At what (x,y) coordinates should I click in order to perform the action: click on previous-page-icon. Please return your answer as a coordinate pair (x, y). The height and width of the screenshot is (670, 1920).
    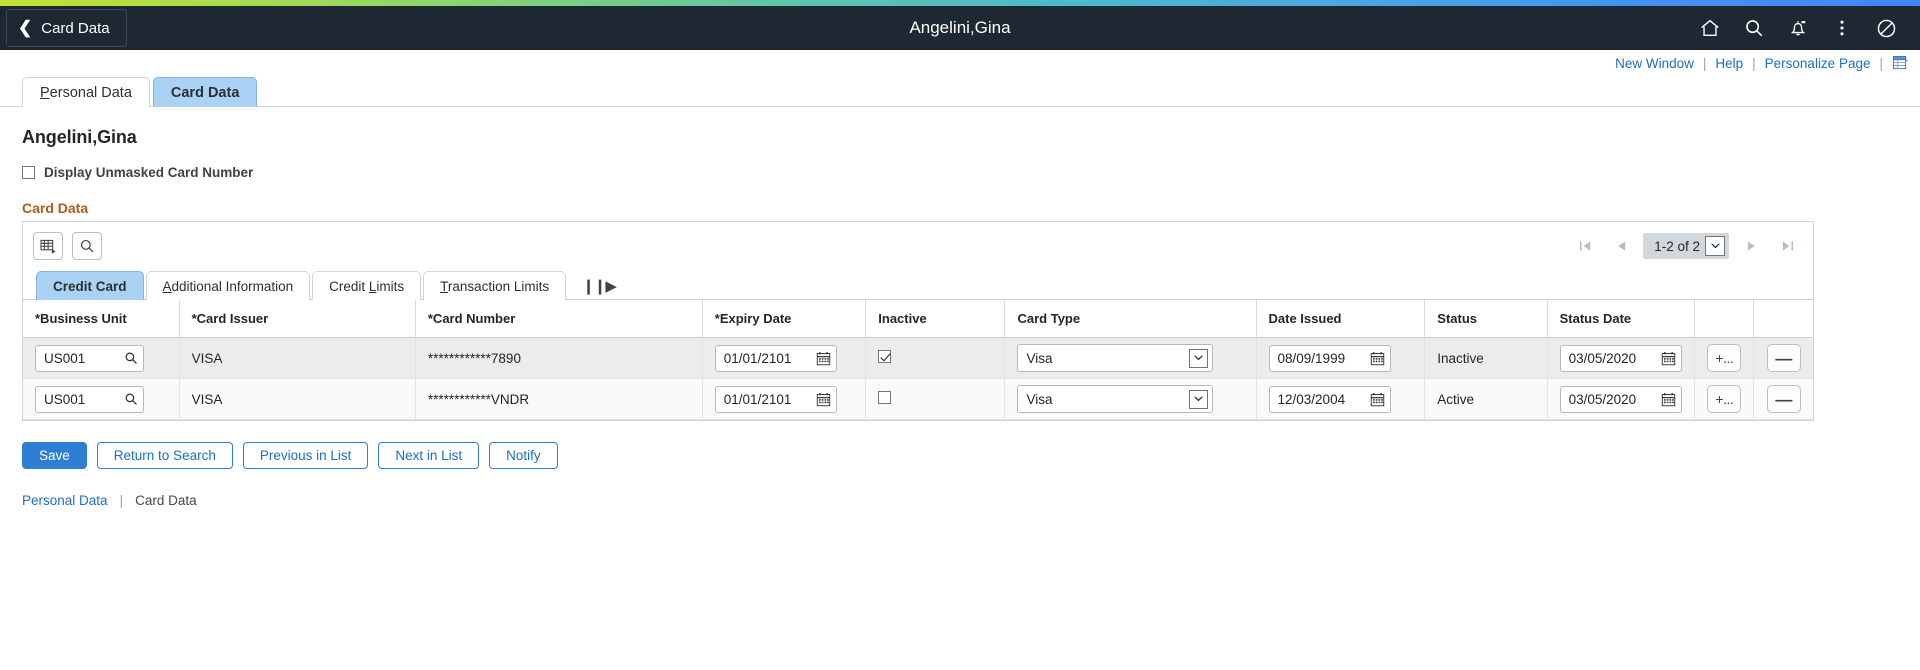
    Looking at the image, I should click on (1621, 246).